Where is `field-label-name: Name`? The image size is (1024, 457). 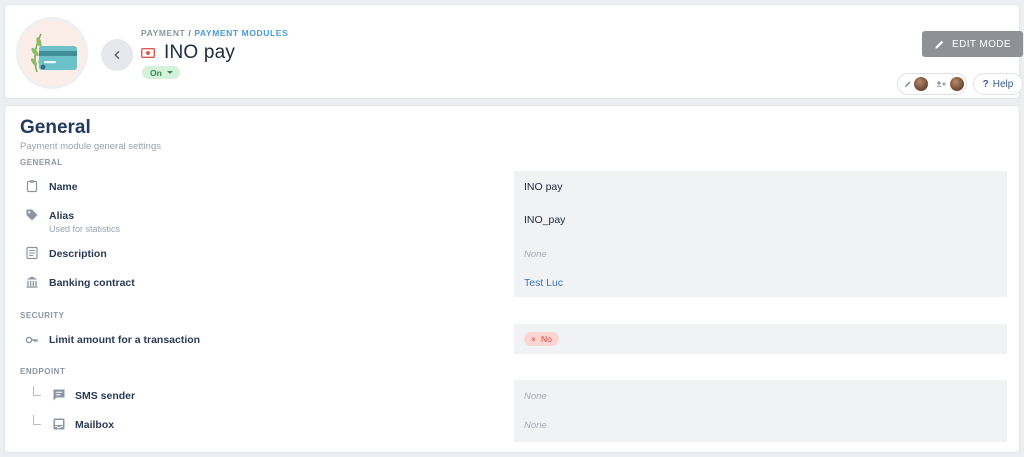
field-label-name: Name is located at coordinates (63, 187).